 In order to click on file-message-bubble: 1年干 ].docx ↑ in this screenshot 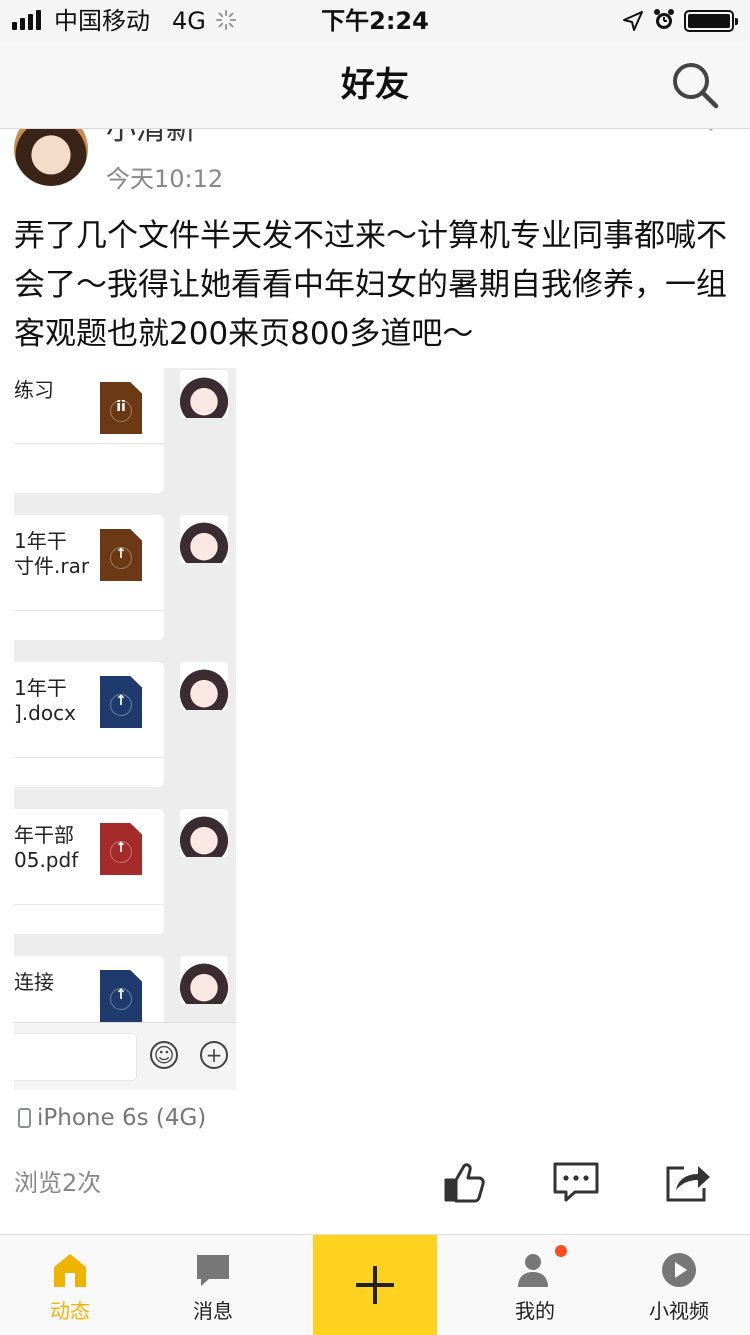, I will do `click(89, 724)`.